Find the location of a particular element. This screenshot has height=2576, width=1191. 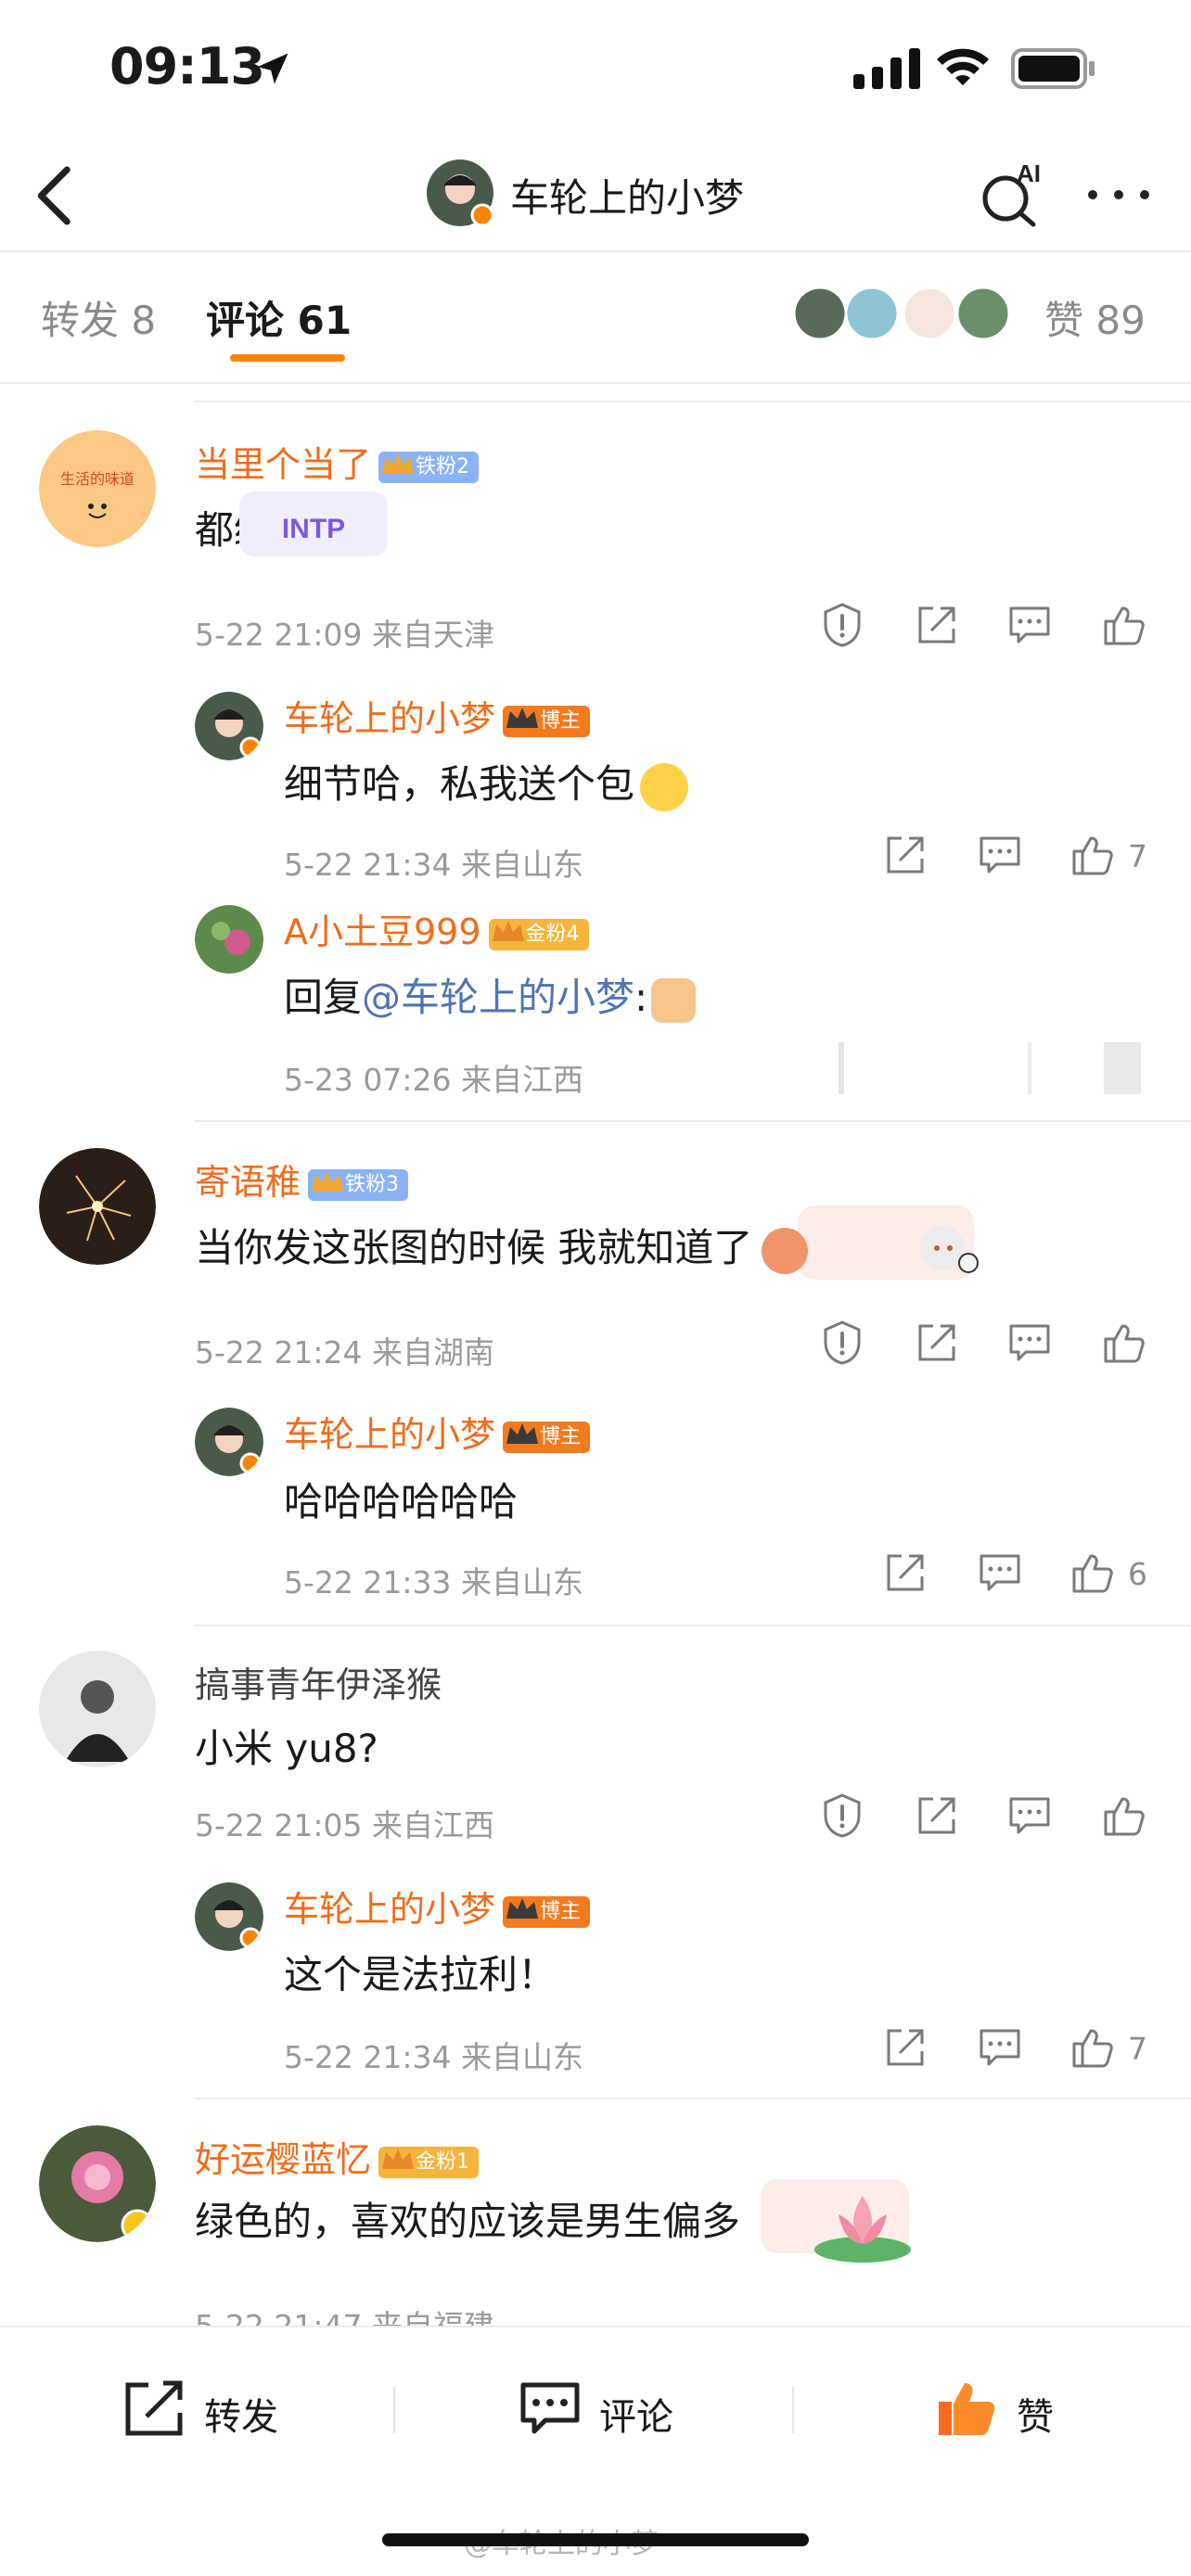

bottom-comment-button: 评论 is located at coordinates (610, 2410).